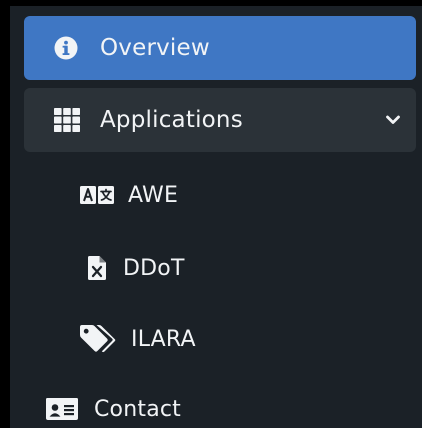  I want to click on excel-file-icon, so click(97, 268).